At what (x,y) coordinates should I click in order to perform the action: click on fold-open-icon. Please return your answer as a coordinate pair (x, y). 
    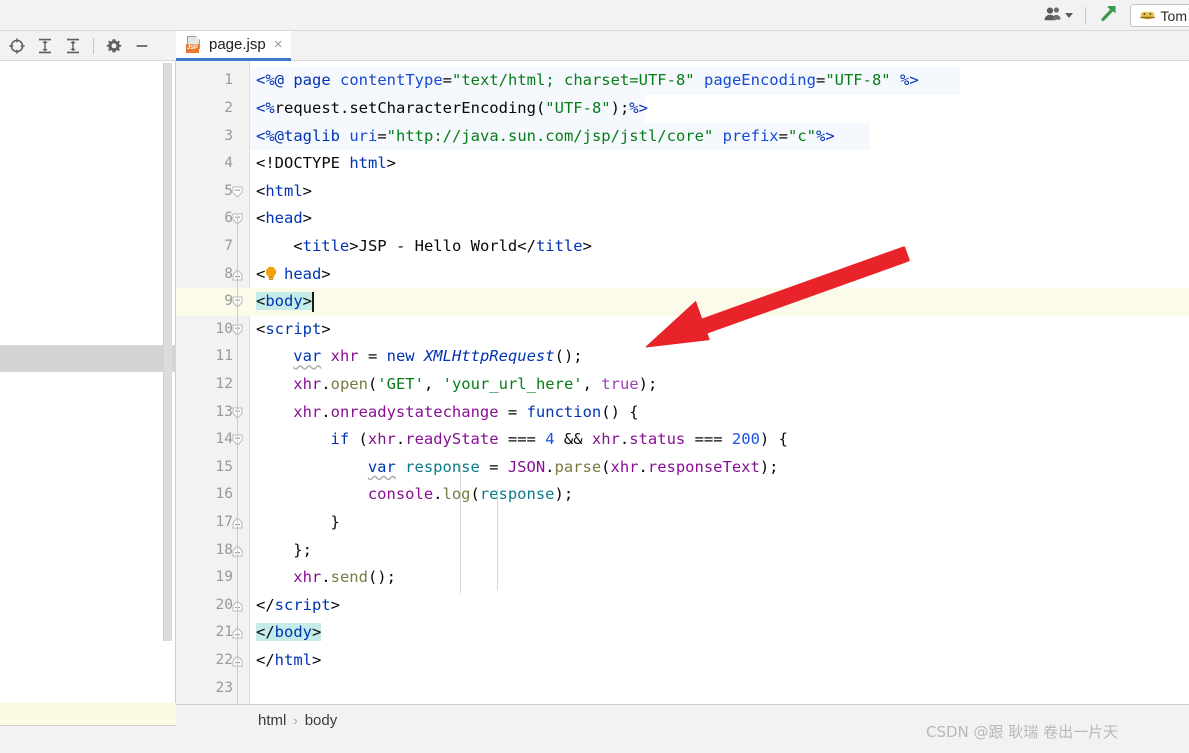
    Looking at the image, I should click on (237, 192).